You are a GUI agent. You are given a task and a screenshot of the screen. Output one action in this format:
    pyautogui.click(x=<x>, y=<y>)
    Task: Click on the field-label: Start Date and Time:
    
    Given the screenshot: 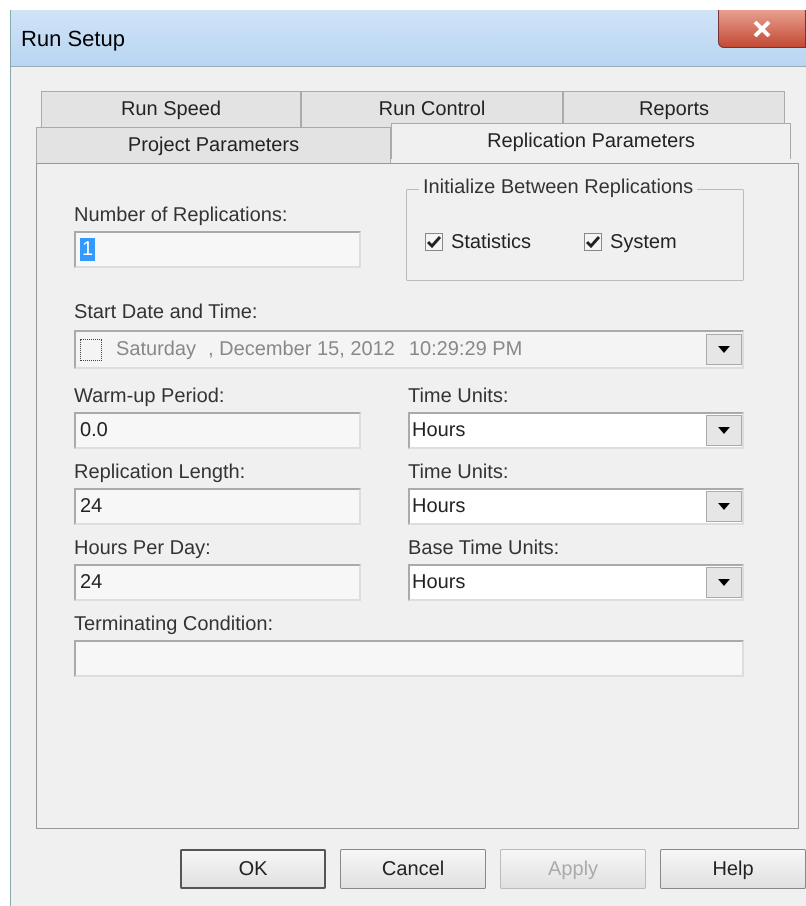 What is the action you would take?
    pyautogui.click(x=166, y=312)
    